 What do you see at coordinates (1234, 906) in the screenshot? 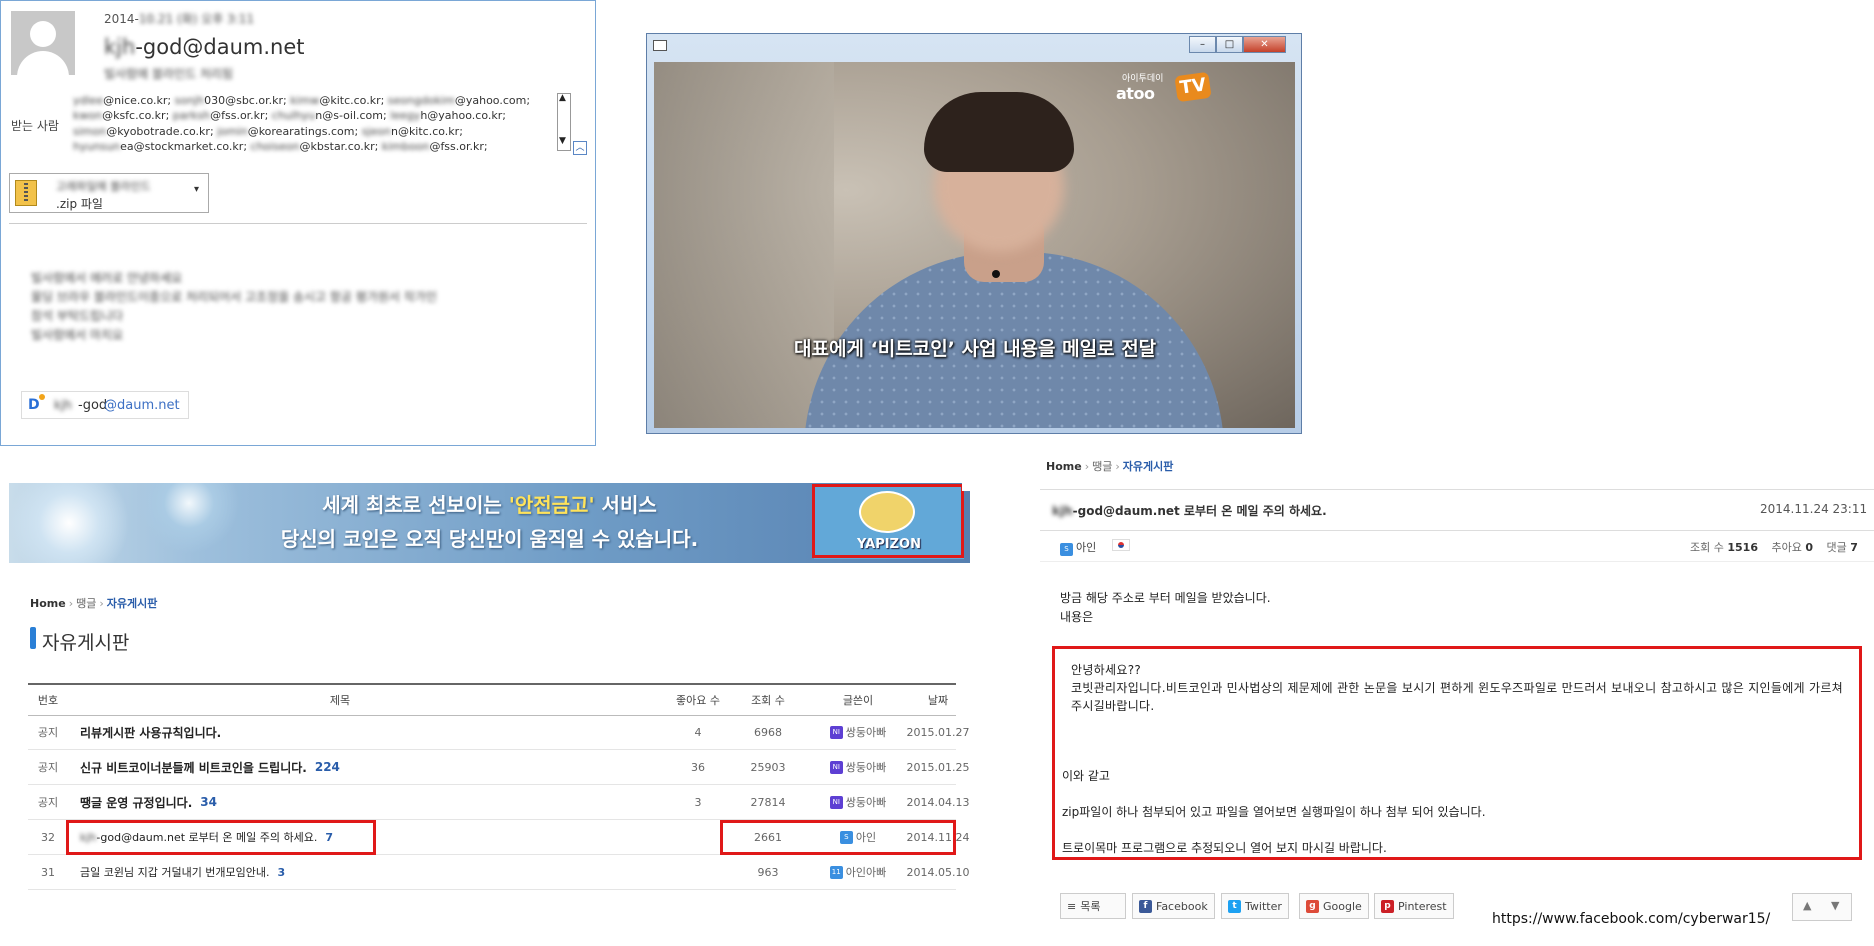
I see `twitter-icon: t` at bounding box center [1234, 906].